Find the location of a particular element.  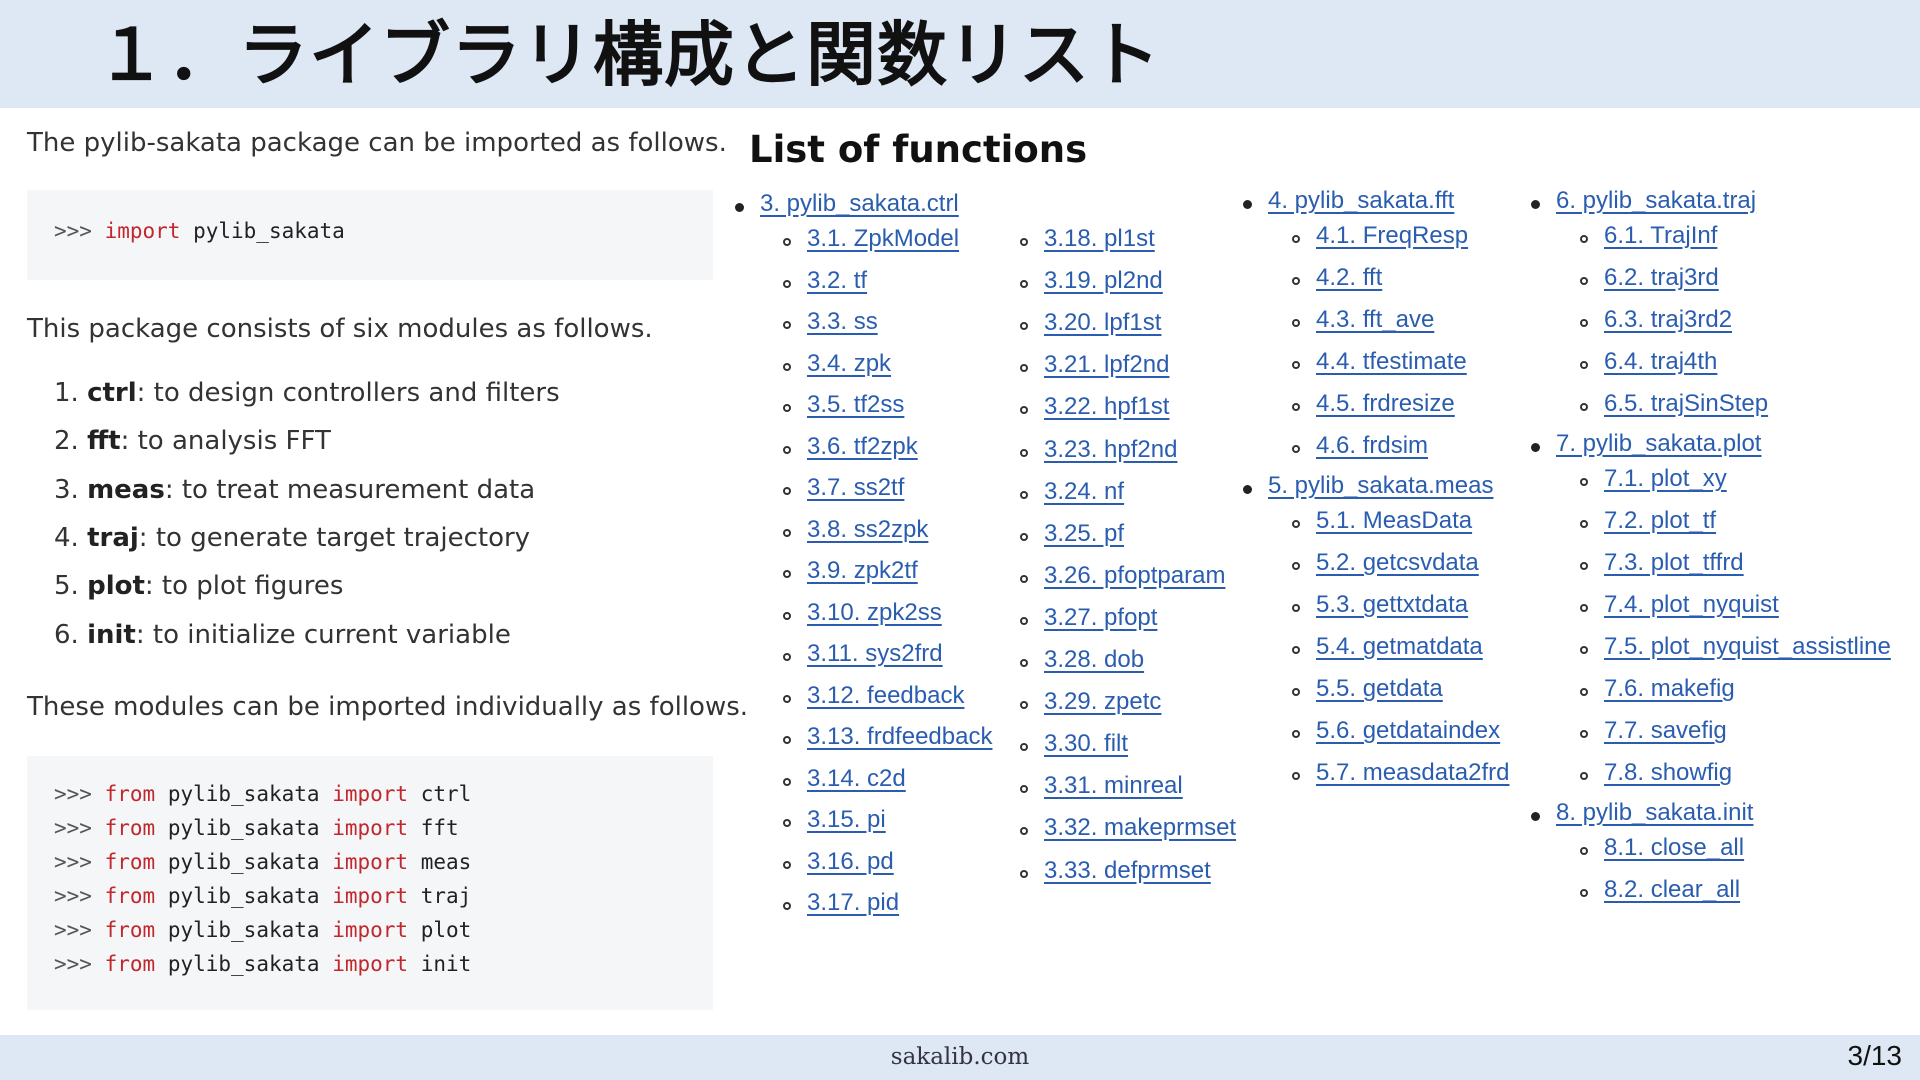

function-link: 6.5. trajSinStep is located at coordinates (1686, 403).